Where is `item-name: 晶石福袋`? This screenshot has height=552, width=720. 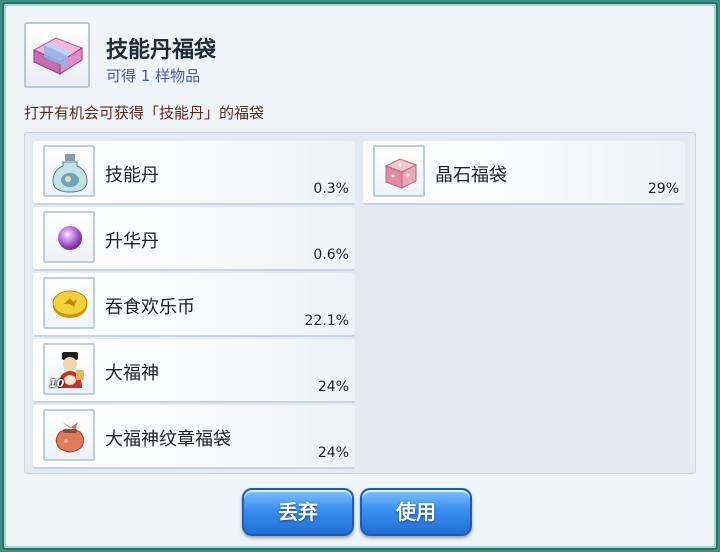 item-name: 晶石福袋 is located at coordinates (471, 175).